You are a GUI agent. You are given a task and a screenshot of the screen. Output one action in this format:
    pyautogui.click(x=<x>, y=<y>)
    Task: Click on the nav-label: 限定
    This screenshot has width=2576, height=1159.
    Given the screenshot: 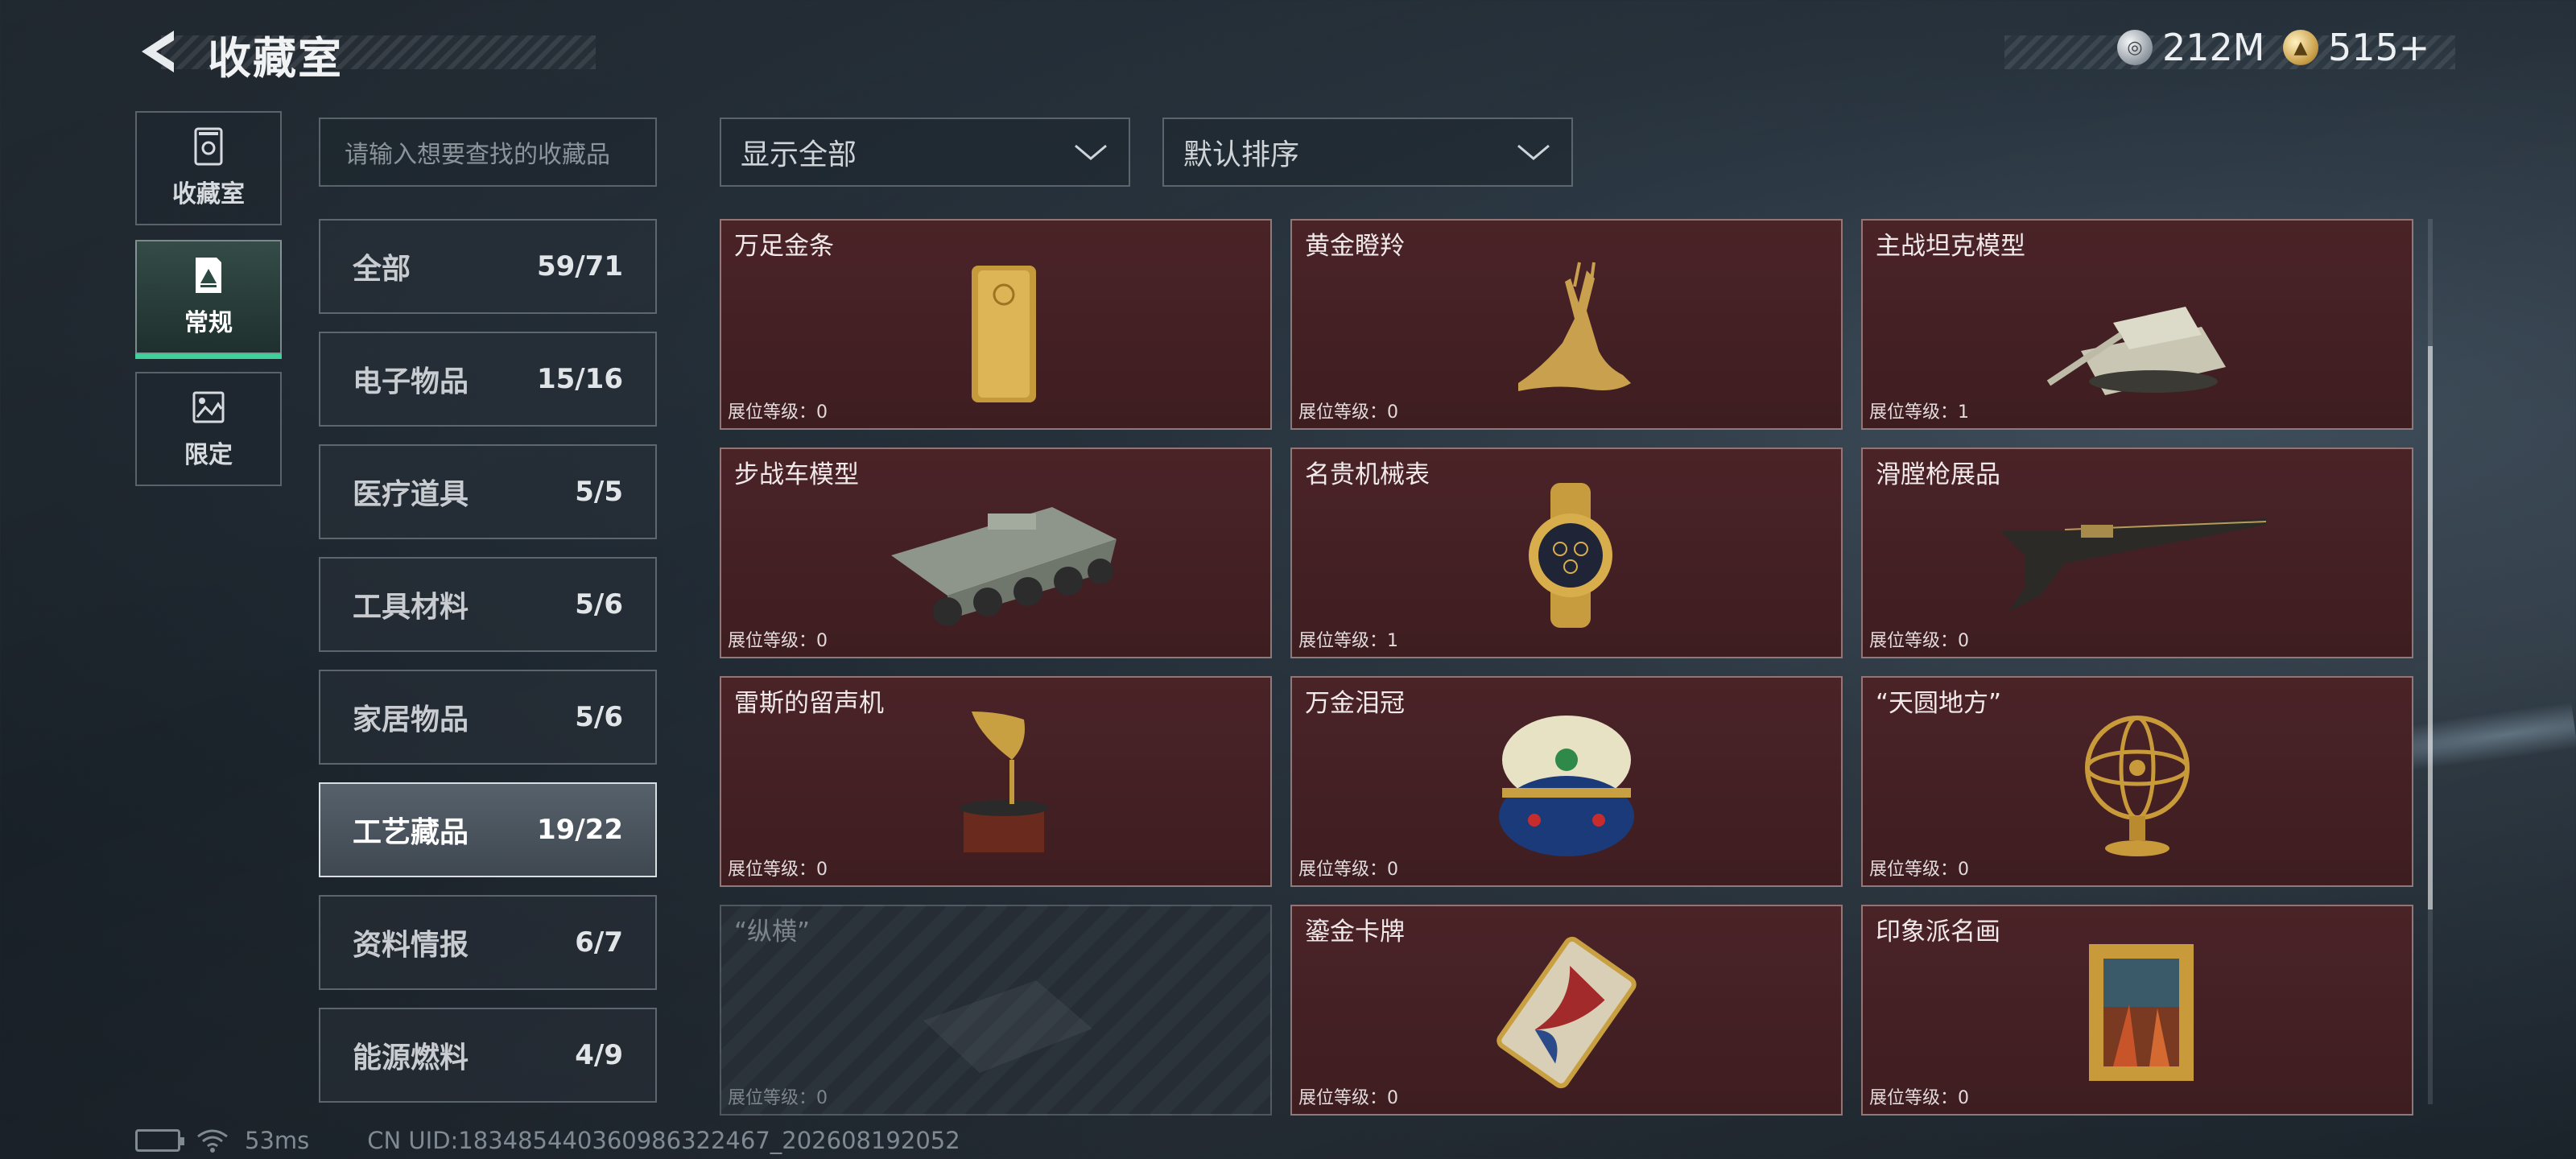 What is the action you would take?
    pyautogui.click(x=208, y=455)
    